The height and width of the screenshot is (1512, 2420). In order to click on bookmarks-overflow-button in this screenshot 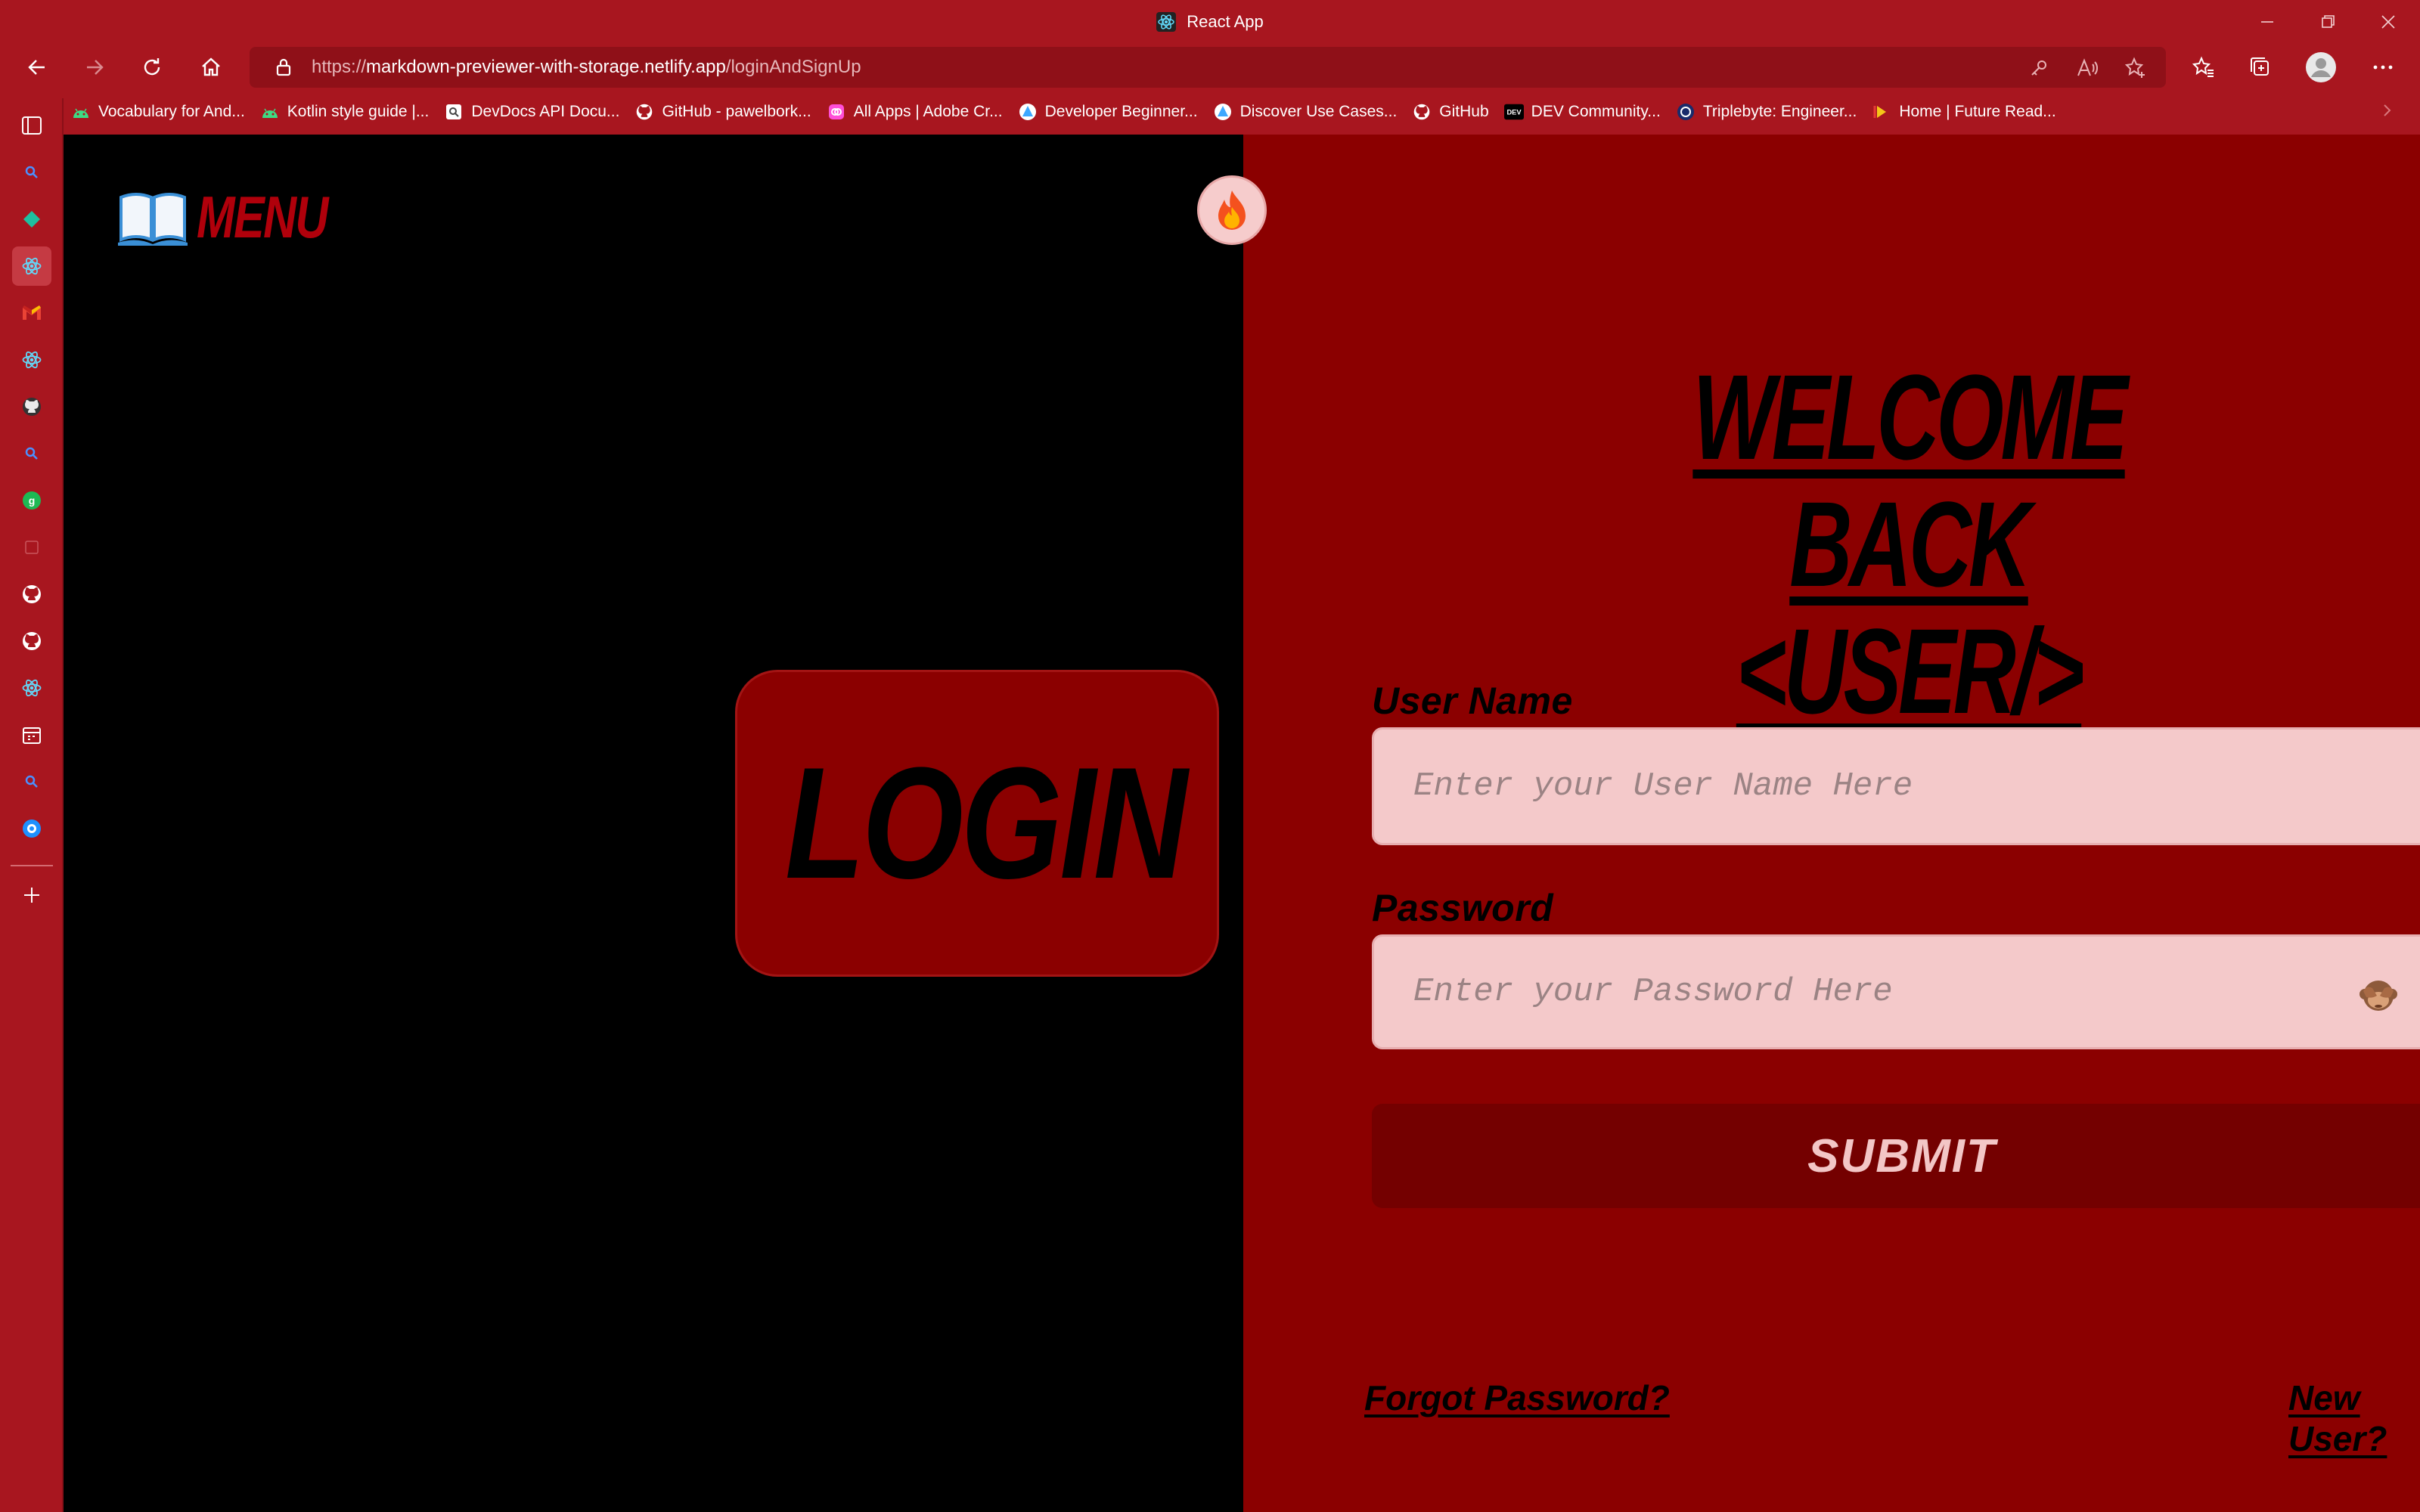, I will do `click(2387, 110)`.